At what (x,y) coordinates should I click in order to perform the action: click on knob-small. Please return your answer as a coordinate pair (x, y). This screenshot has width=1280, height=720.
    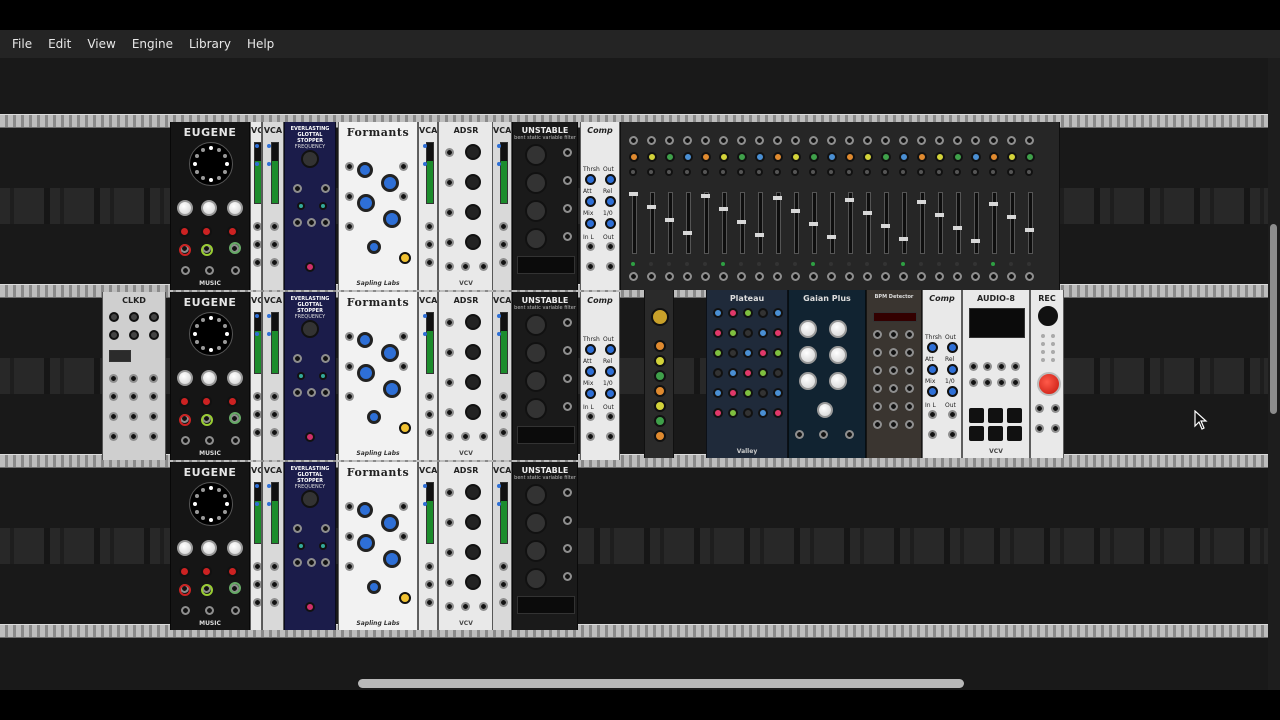
    Looking at the image, I should click on (184, 401).